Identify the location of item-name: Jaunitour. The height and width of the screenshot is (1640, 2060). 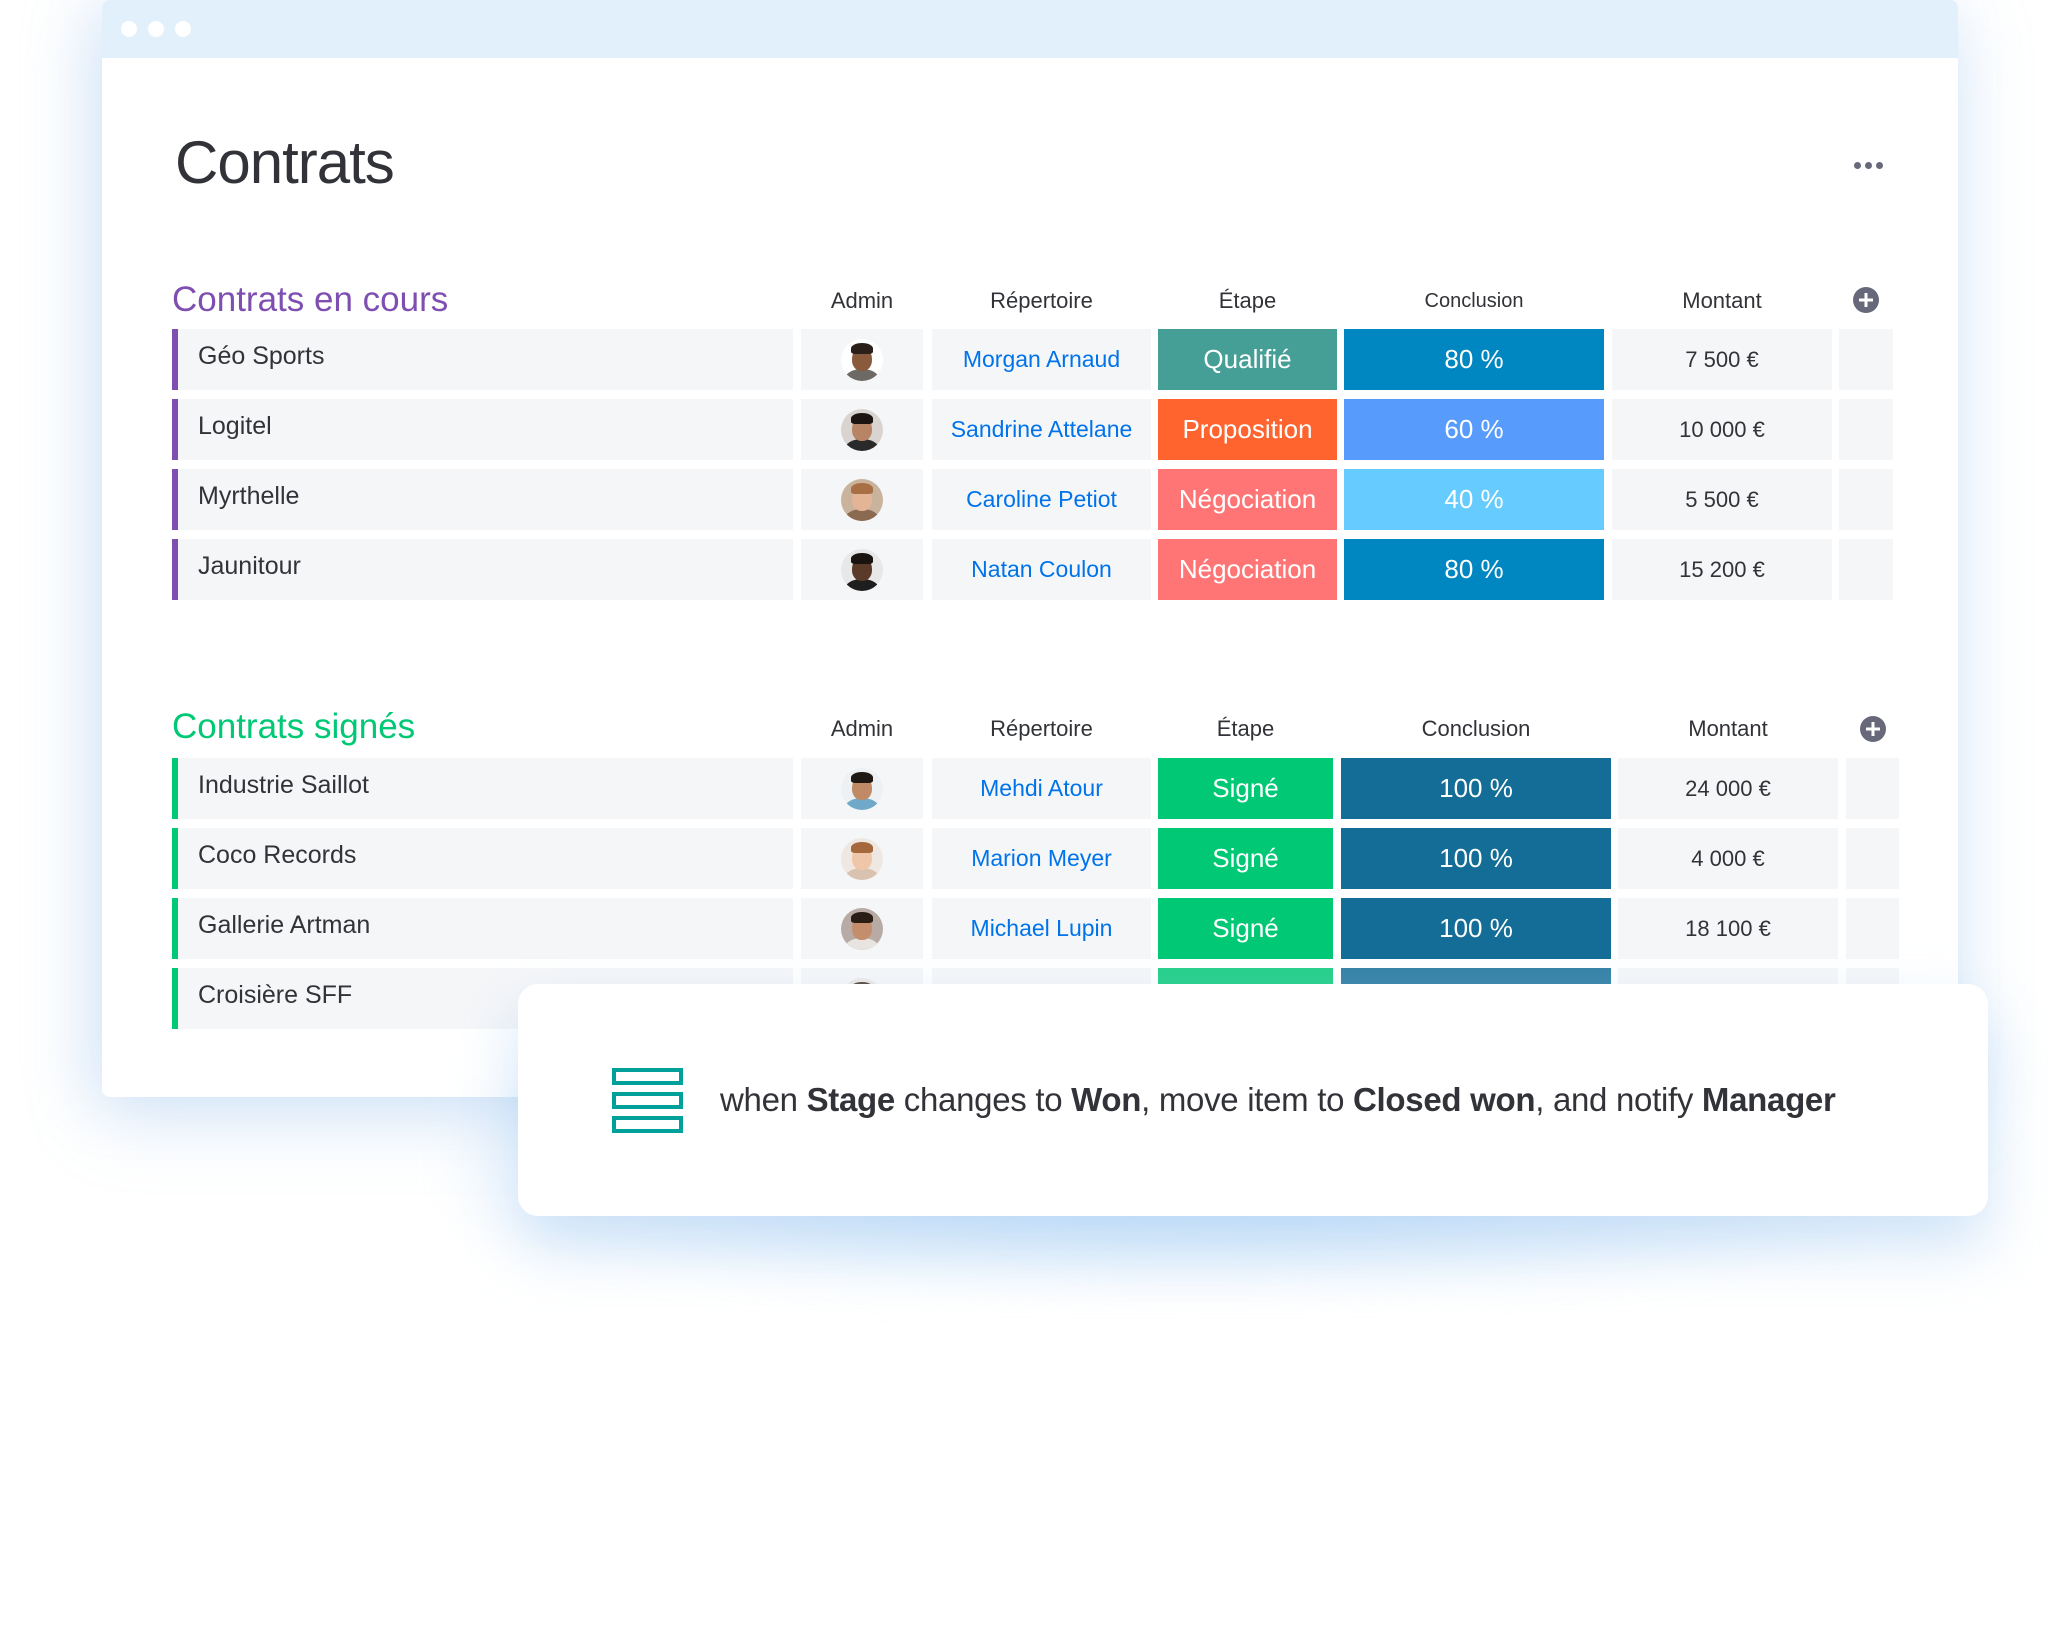
(249, 566).